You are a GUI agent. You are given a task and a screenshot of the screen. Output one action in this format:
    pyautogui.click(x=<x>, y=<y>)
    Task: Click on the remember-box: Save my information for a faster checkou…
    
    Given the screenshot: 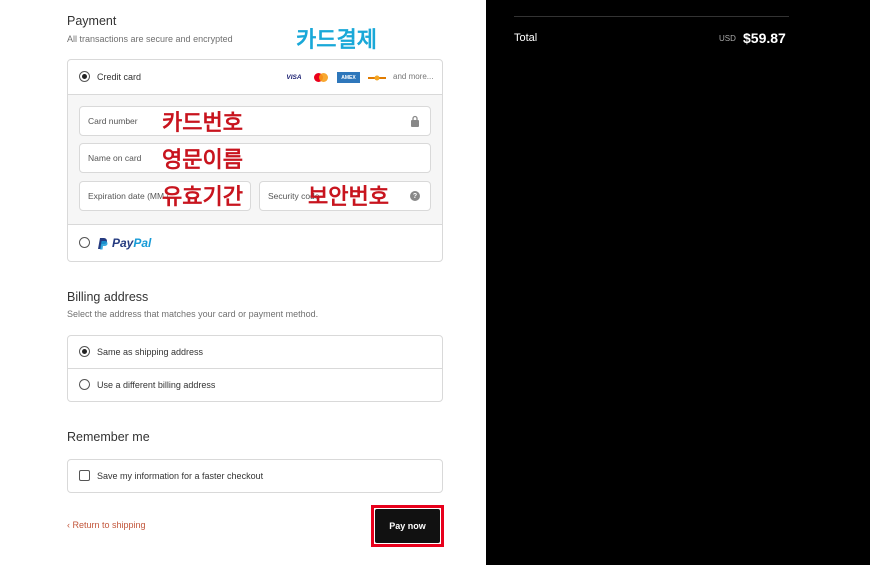 What is the action you would take?
    pyautogui.click(x=255, y=476)
    